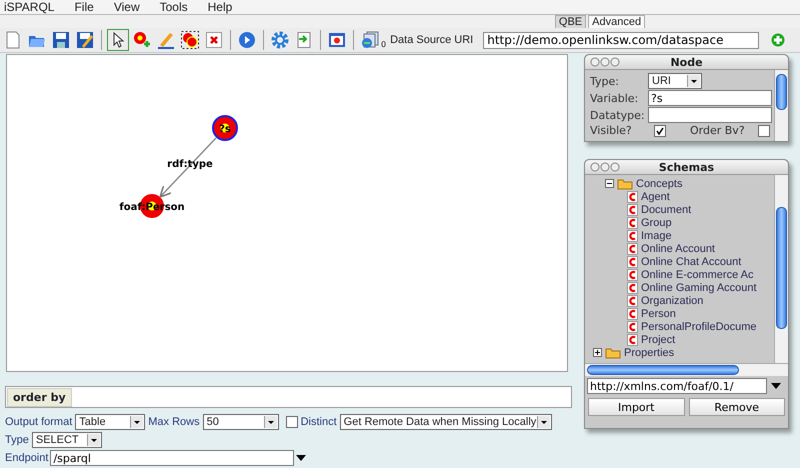  What do you see at coordinates (131, 7) in the screenshot?
I see `menu-item: View` at bounding box center [131, 7].